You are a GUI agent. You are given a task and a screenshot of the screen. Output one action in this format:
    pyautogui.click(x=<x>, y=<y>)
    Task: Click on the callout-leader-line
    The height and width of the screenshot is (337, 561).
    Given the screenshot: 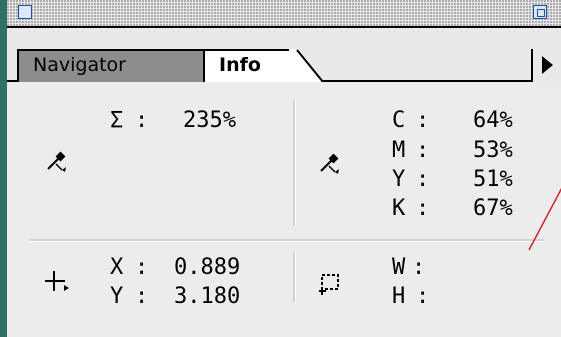 What is the action you would take?
    pyautogui.click(x=544, y=219)
    